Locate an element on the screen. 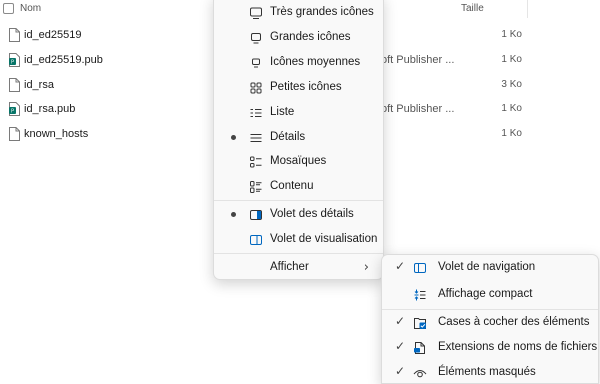 Image resolution: width=600 pixels, height=384 pixels. menu-item-preview-pane: Volet de visualisation is located at coordinates (298, 240).